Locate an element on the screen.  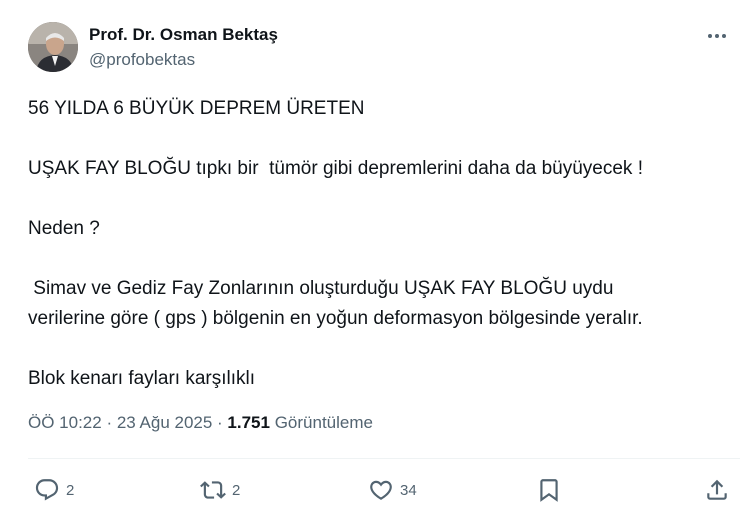
retweet-button: 2 is located at coordinates (220, 490).